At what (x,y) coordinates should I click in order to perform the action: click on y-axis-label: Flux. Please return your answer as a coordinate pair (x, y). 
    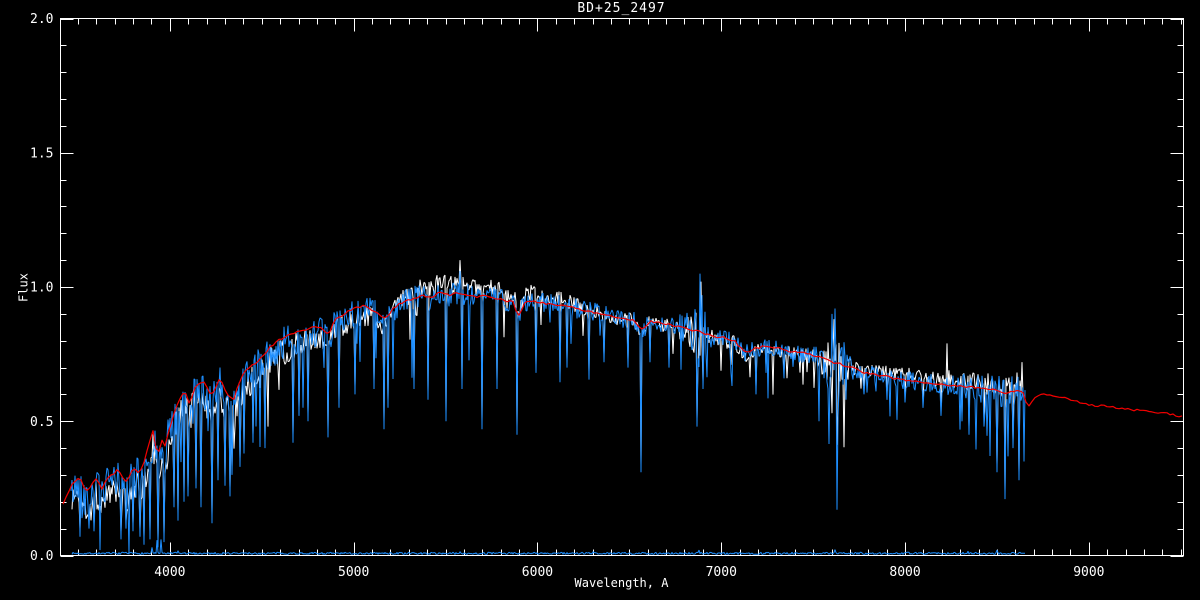
    Looking at the image, I should click on (23, 287).